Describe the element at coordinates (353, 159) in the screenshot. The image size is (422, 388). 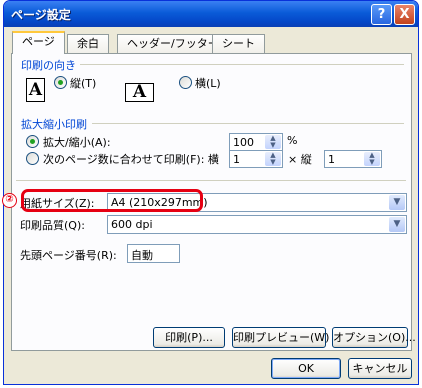
I see `fit-tall-spinner: 1 ▲ ▼` at that location.